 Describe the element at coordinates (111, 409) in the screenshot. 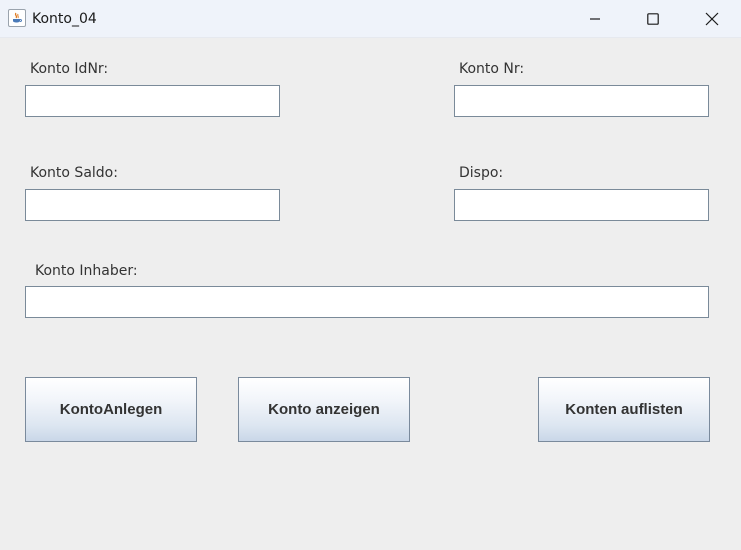

I see `konto-anlegen-button: KontoAnlegen` at that location.